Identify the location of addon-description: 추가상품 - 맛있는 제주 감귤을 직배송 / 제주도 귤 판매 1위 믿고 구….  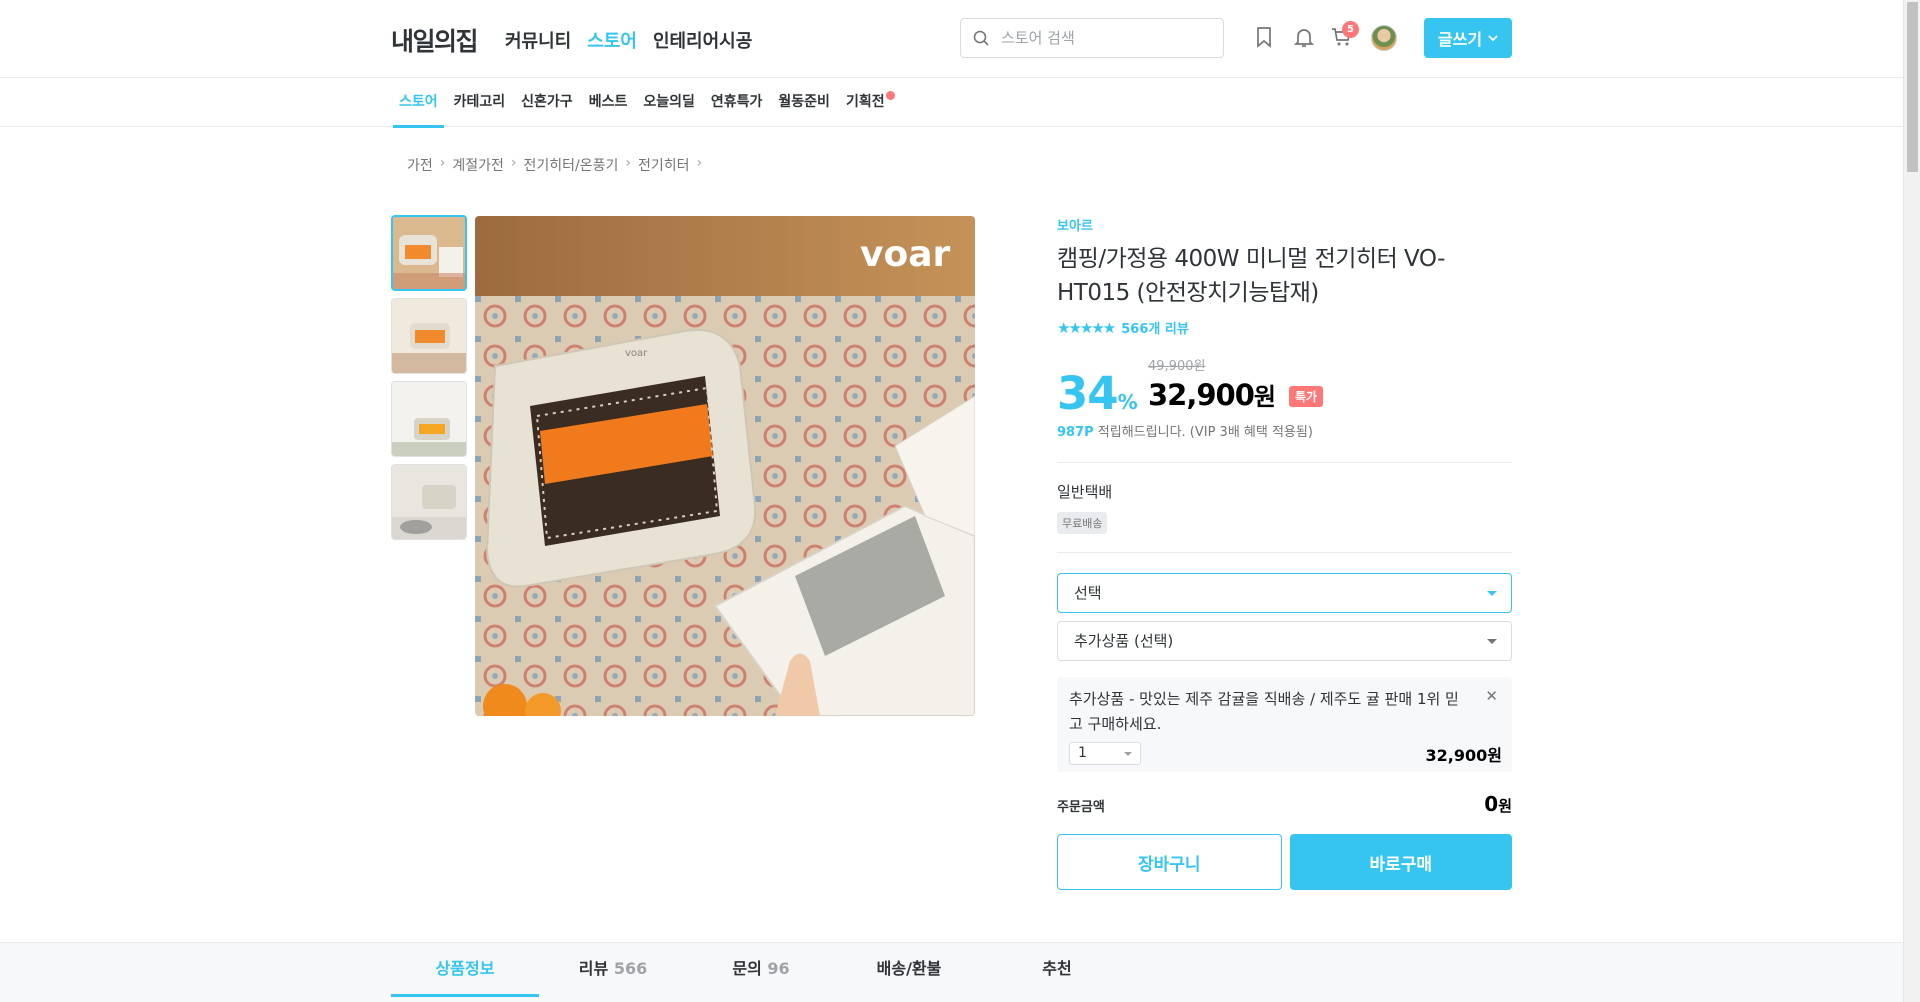
(1264, 711).